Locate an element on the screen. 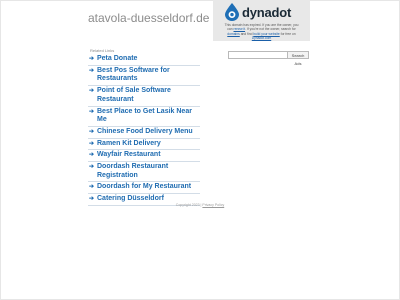 This screenshot has height=300, width=400. related-link-label: Peta Donate is located at coordinates (117, 58).